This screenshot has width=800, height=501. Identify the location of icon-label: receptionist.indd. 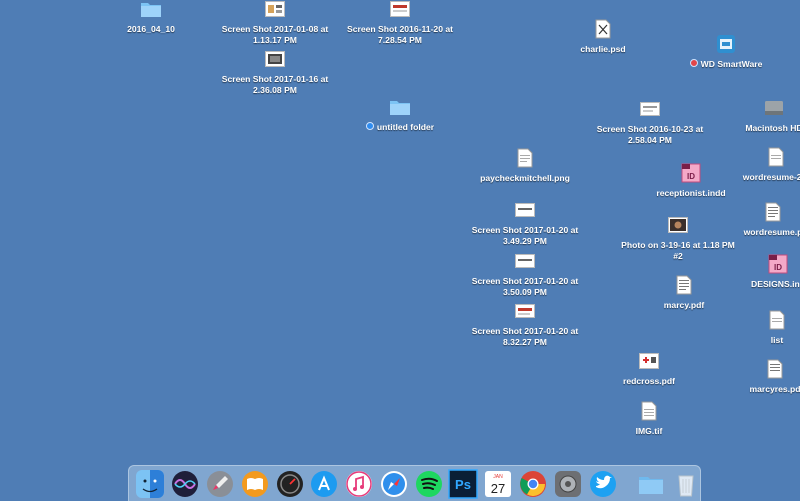
(691, 193).